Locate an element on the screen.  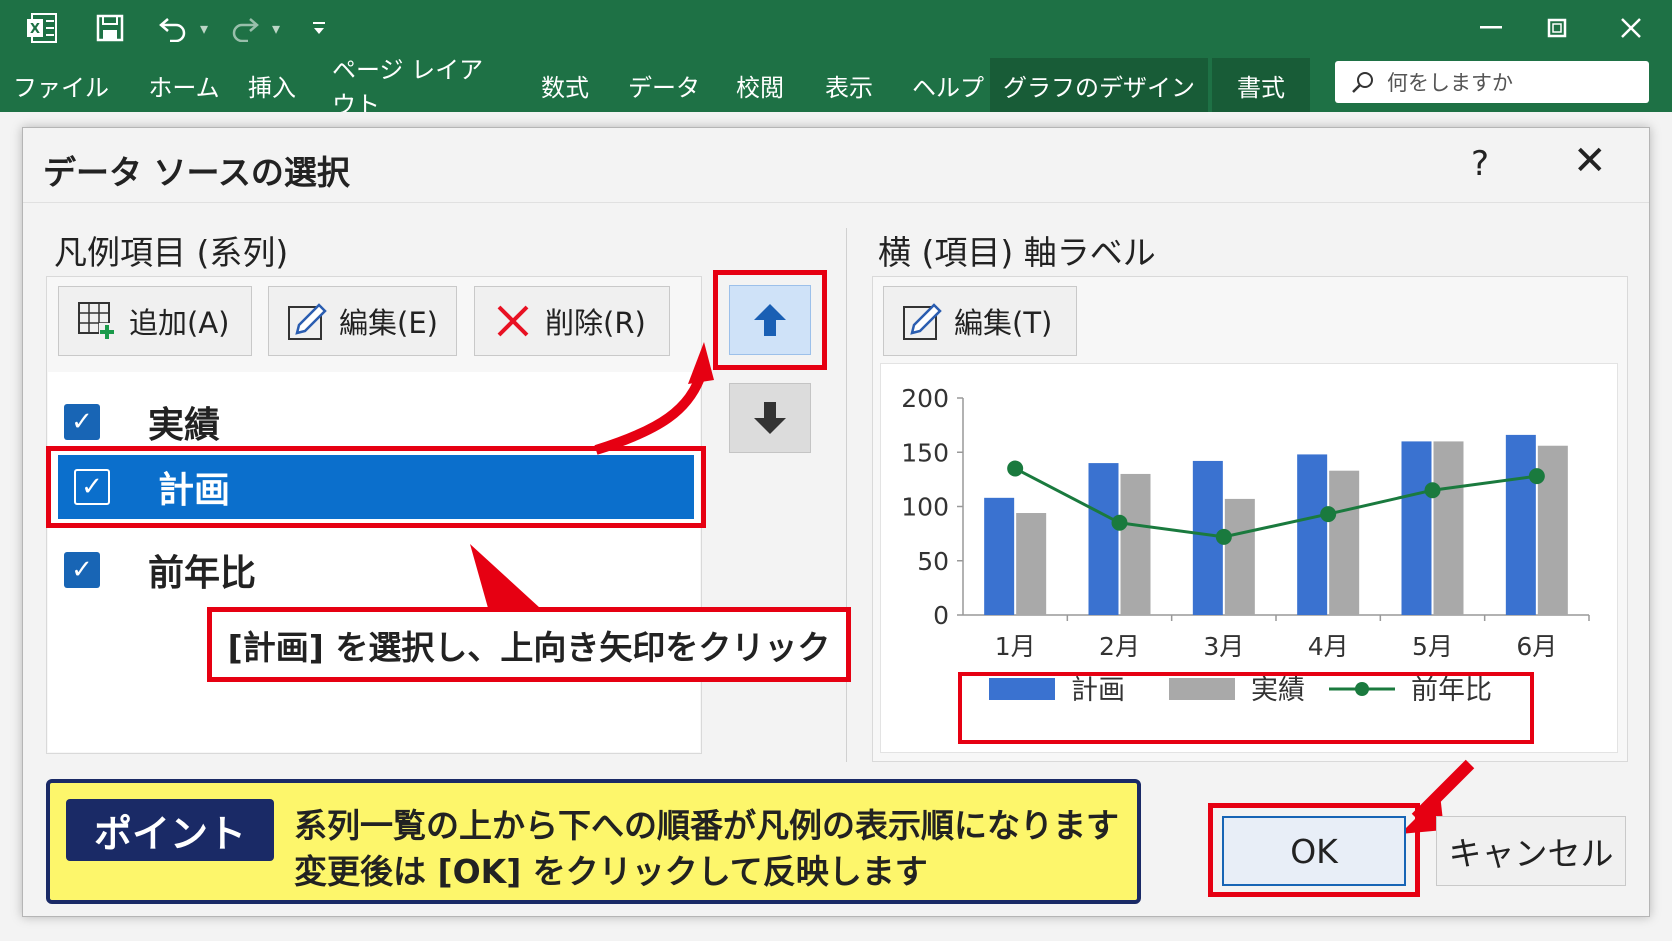
tab-page-layout: ページ レイアウト is located at coordinates (418, 87).